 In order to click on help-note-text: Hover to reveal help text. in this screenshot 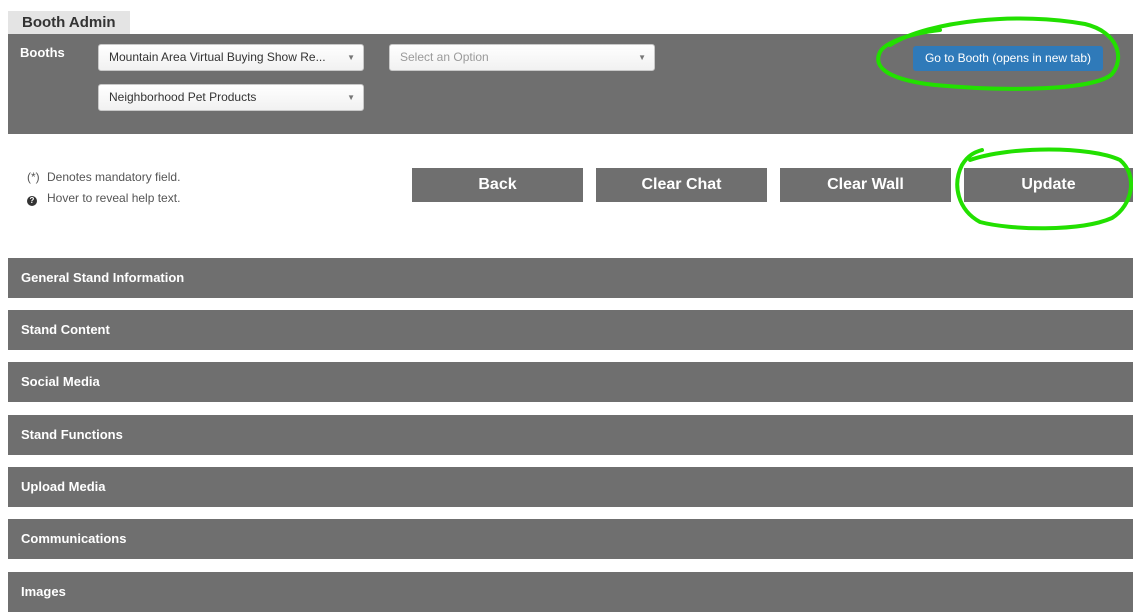, I will do `click(114, 198)`.